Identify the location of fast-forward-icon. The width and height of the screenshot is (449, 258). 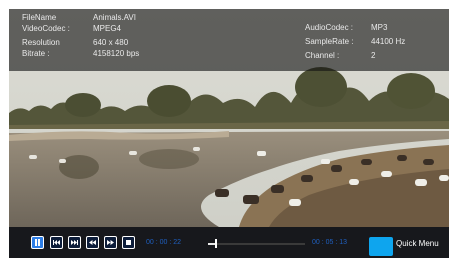
(110, 242).